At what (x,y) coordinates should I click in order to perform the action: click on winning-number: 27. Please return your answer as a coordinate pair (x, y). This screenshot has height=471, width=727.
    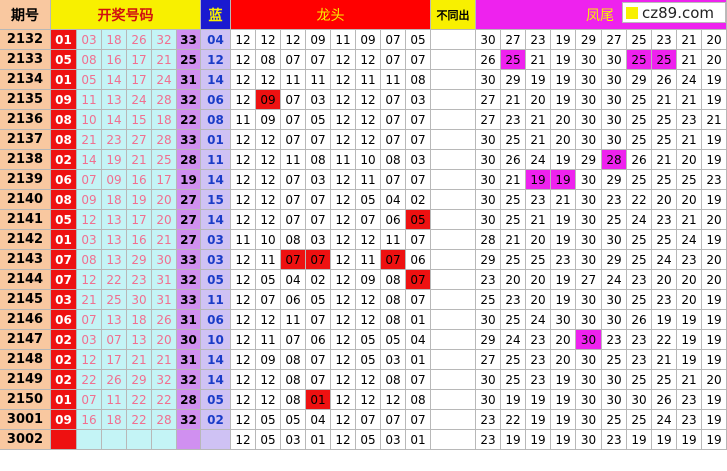
    Looking at the image, I should click on (189, 240).